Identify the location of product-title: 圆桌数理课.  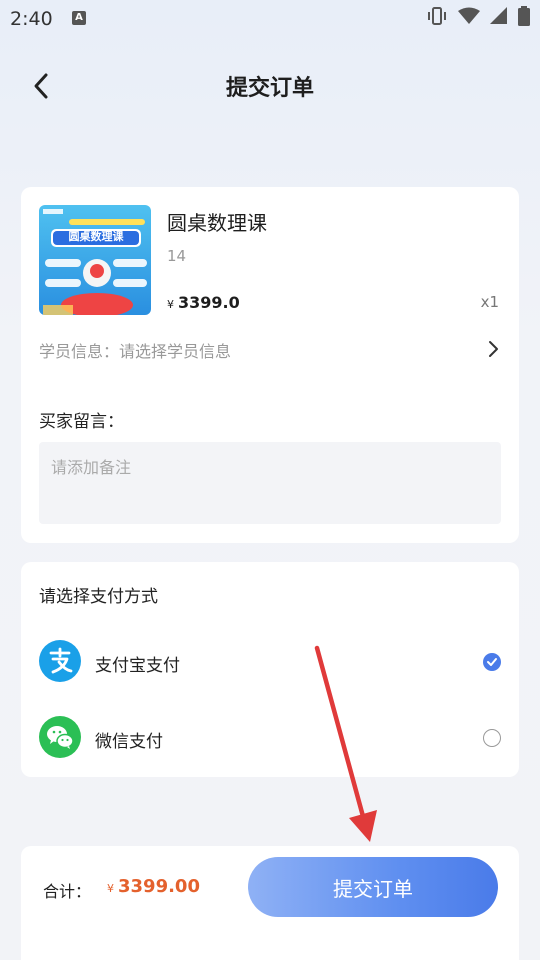
(217, 223).